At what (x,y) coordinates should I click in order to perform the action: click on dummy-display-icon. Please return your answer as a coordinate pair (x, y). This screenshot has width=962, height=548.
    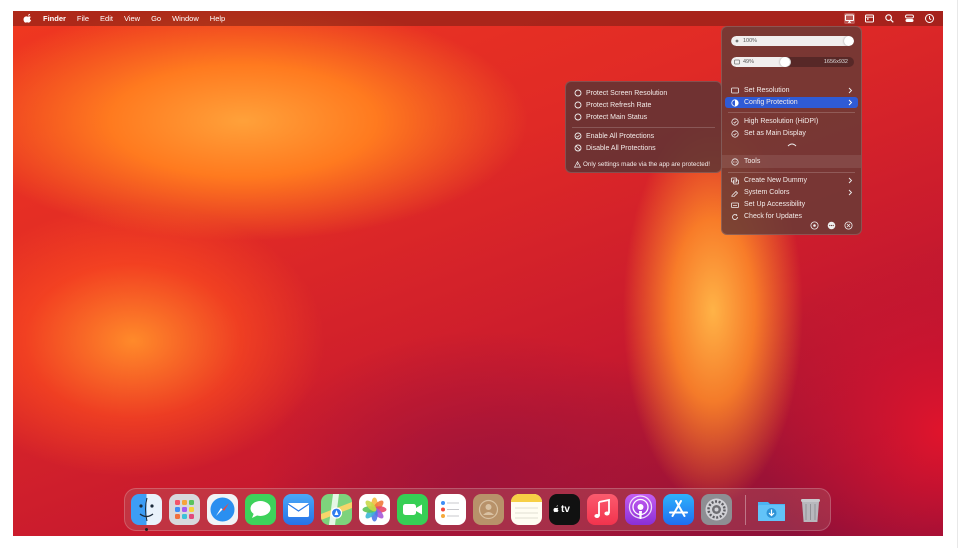
    Looking at the image, I should click on (735, 180).